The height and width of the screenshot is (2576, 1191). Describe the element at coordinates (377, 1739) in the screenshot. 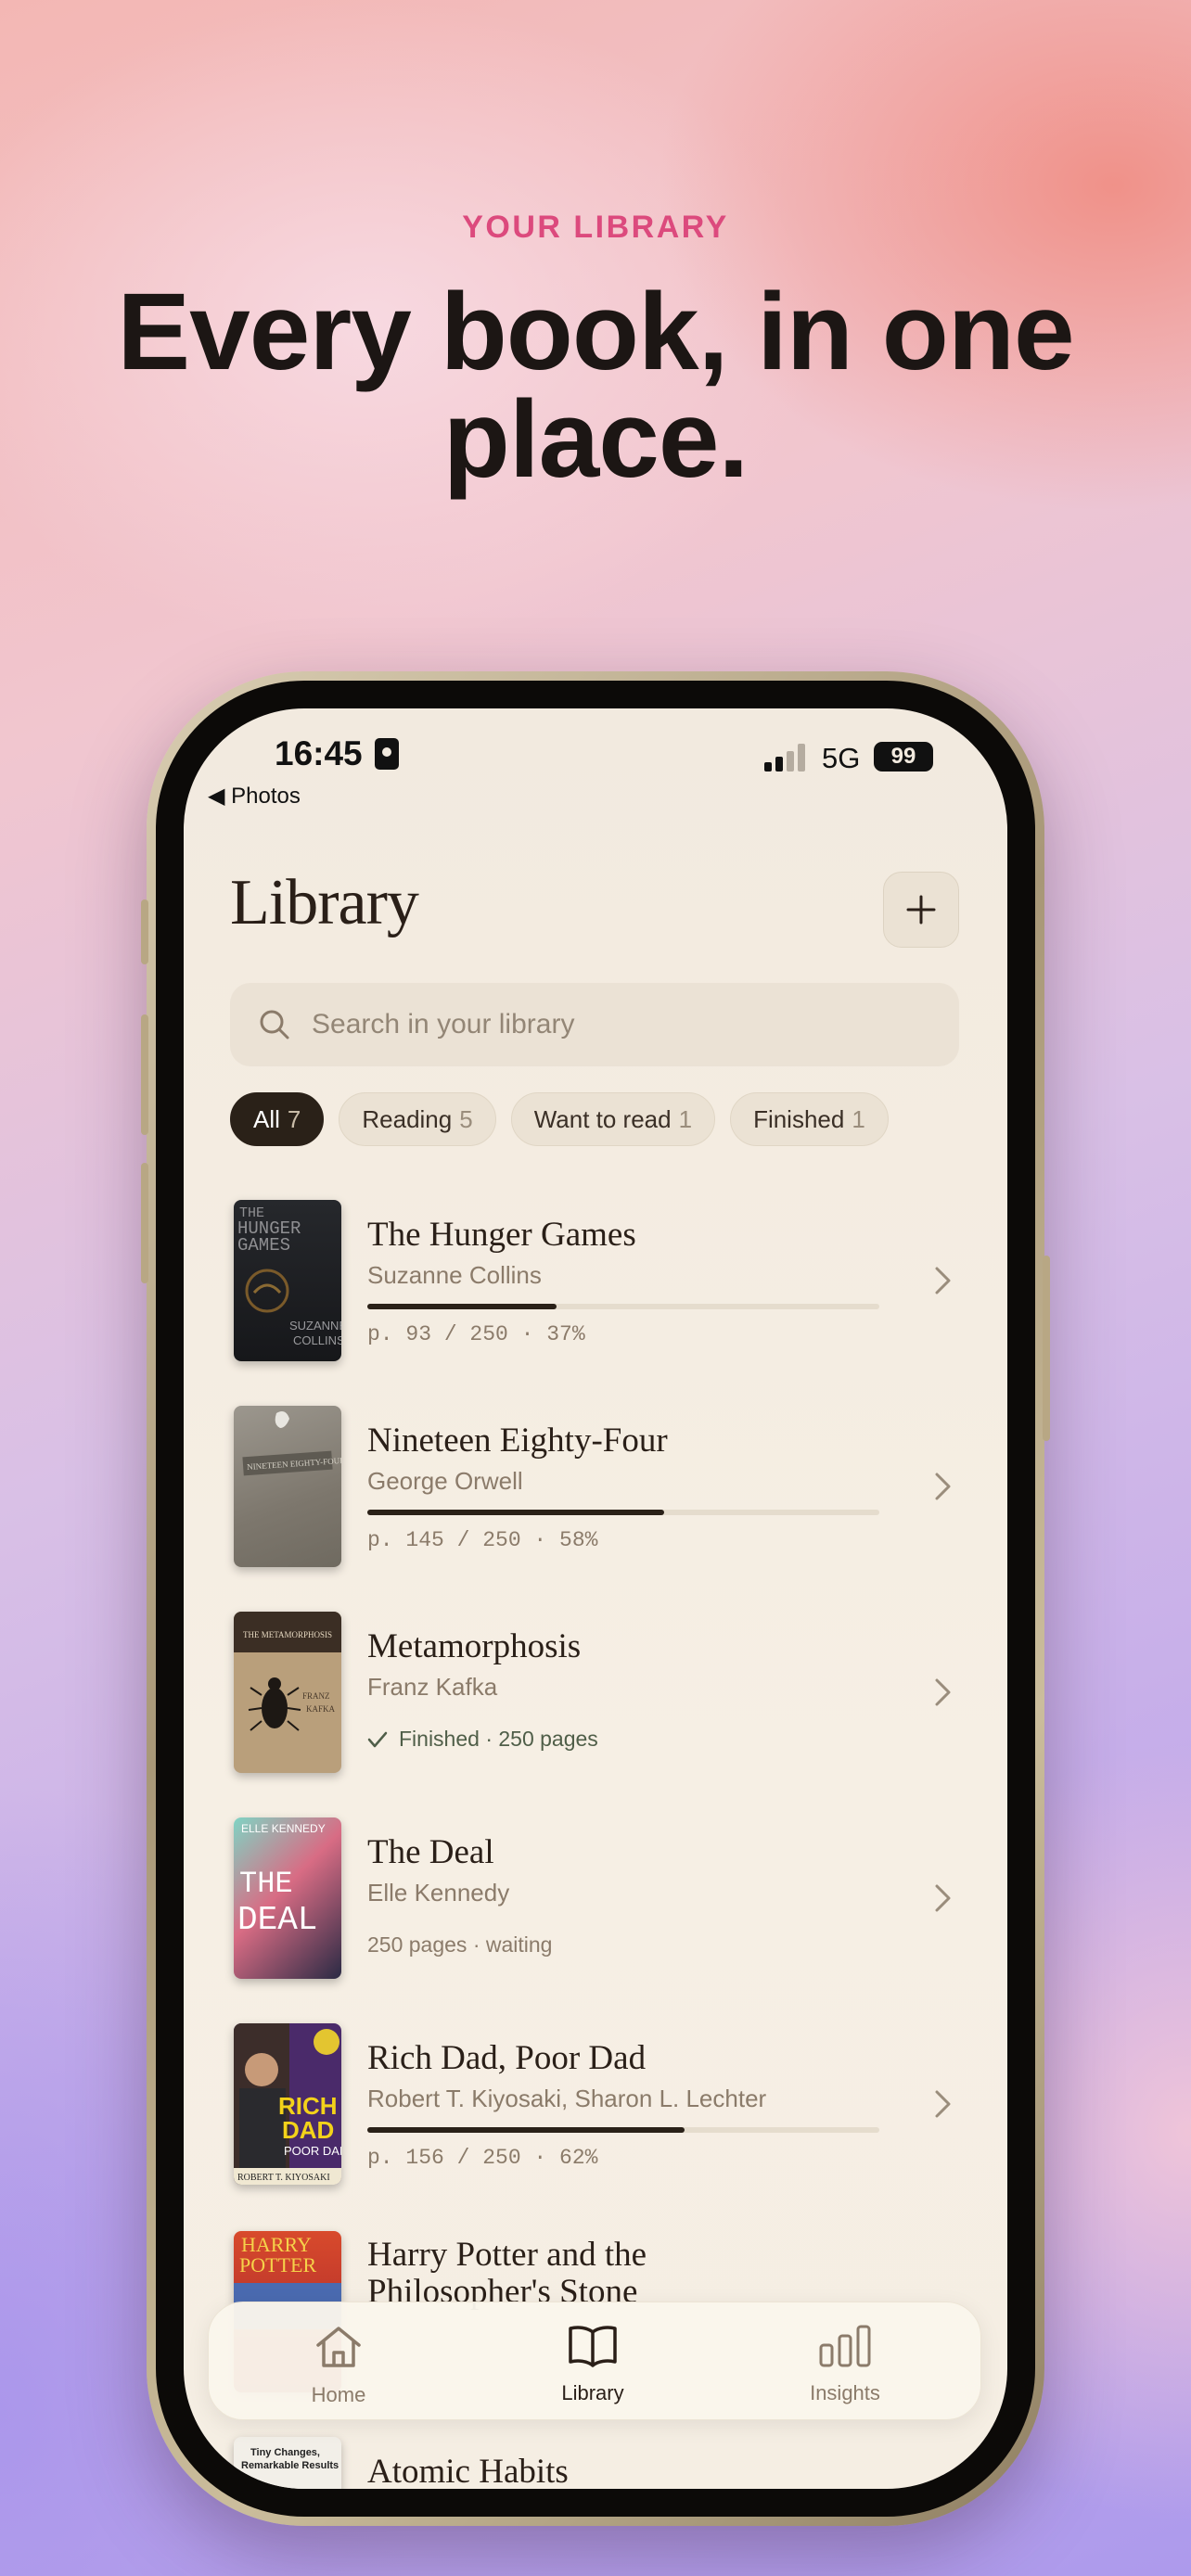

I see `checkmark-icon` at that location.